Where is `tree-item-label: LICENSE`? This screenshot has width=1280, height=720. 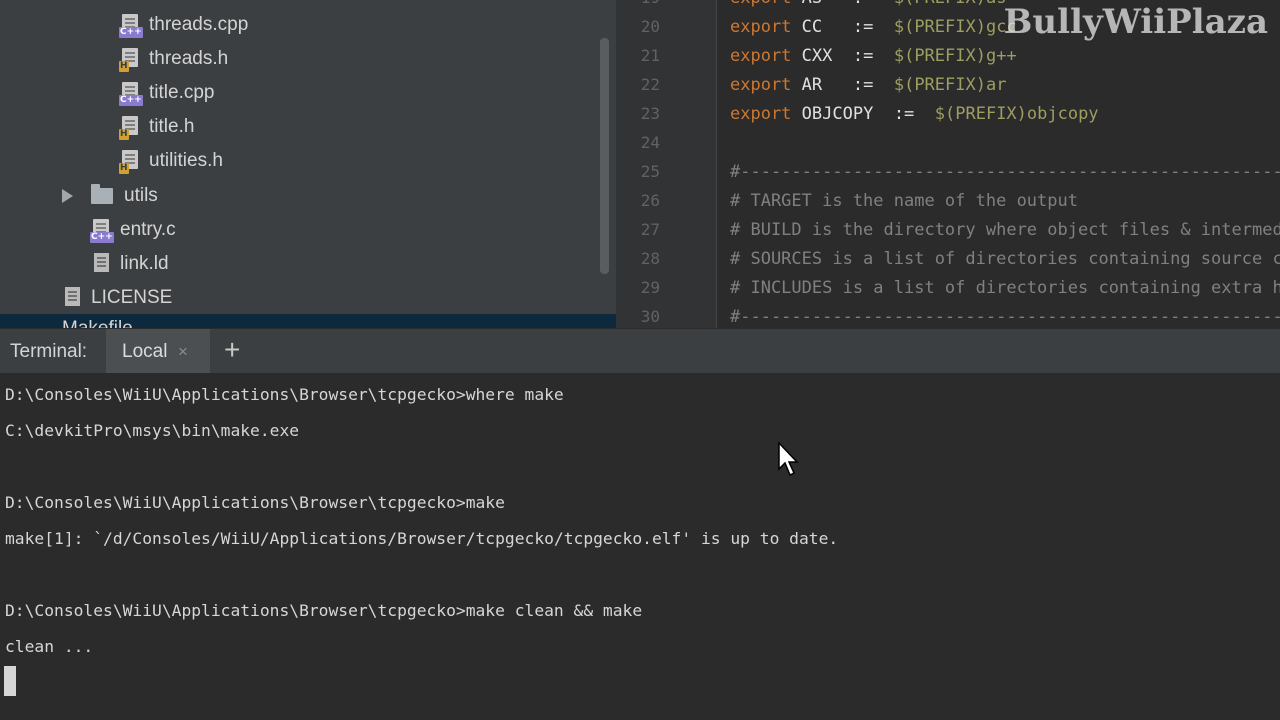 tree-item-label: LICENSE is located at coordinates (132, 297).